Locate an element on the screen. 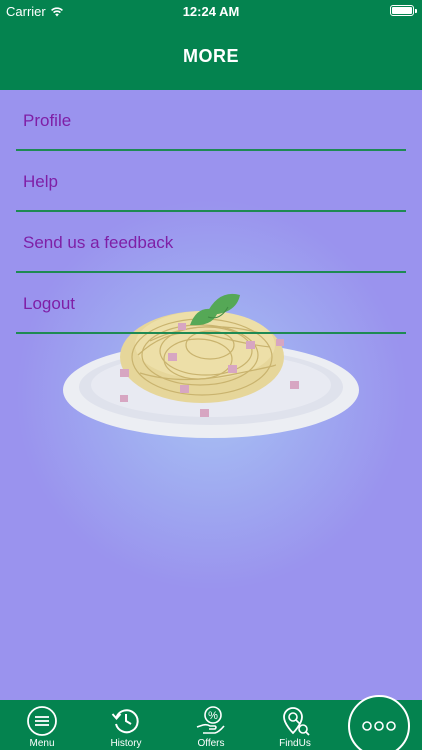 This screenshot has height=750, width=422. menu-item-feedback: Send us a feedback is located at coordinates (211, 242).